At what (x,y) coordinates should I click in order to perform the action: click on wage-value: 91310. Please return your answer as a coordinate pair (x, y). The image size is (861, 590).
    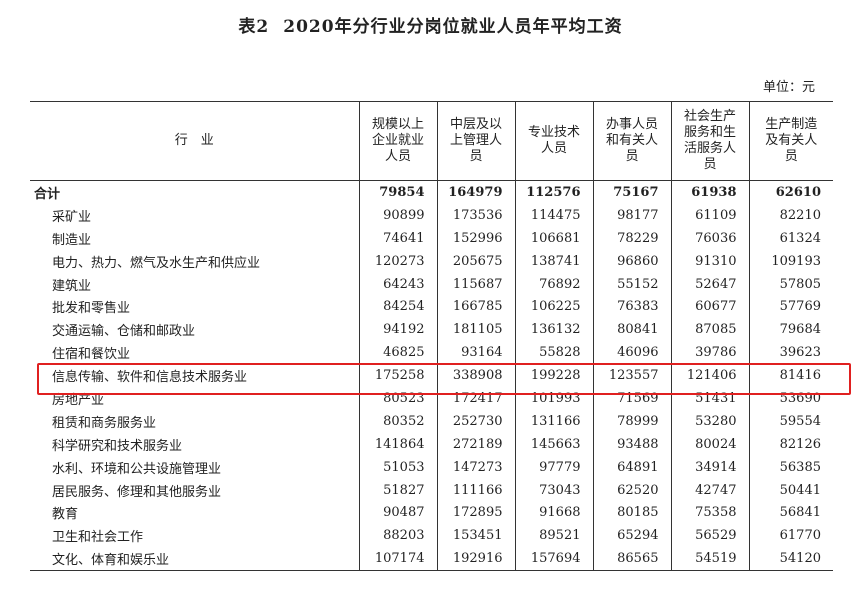
    Looking at the image, I should click on (709, 261).